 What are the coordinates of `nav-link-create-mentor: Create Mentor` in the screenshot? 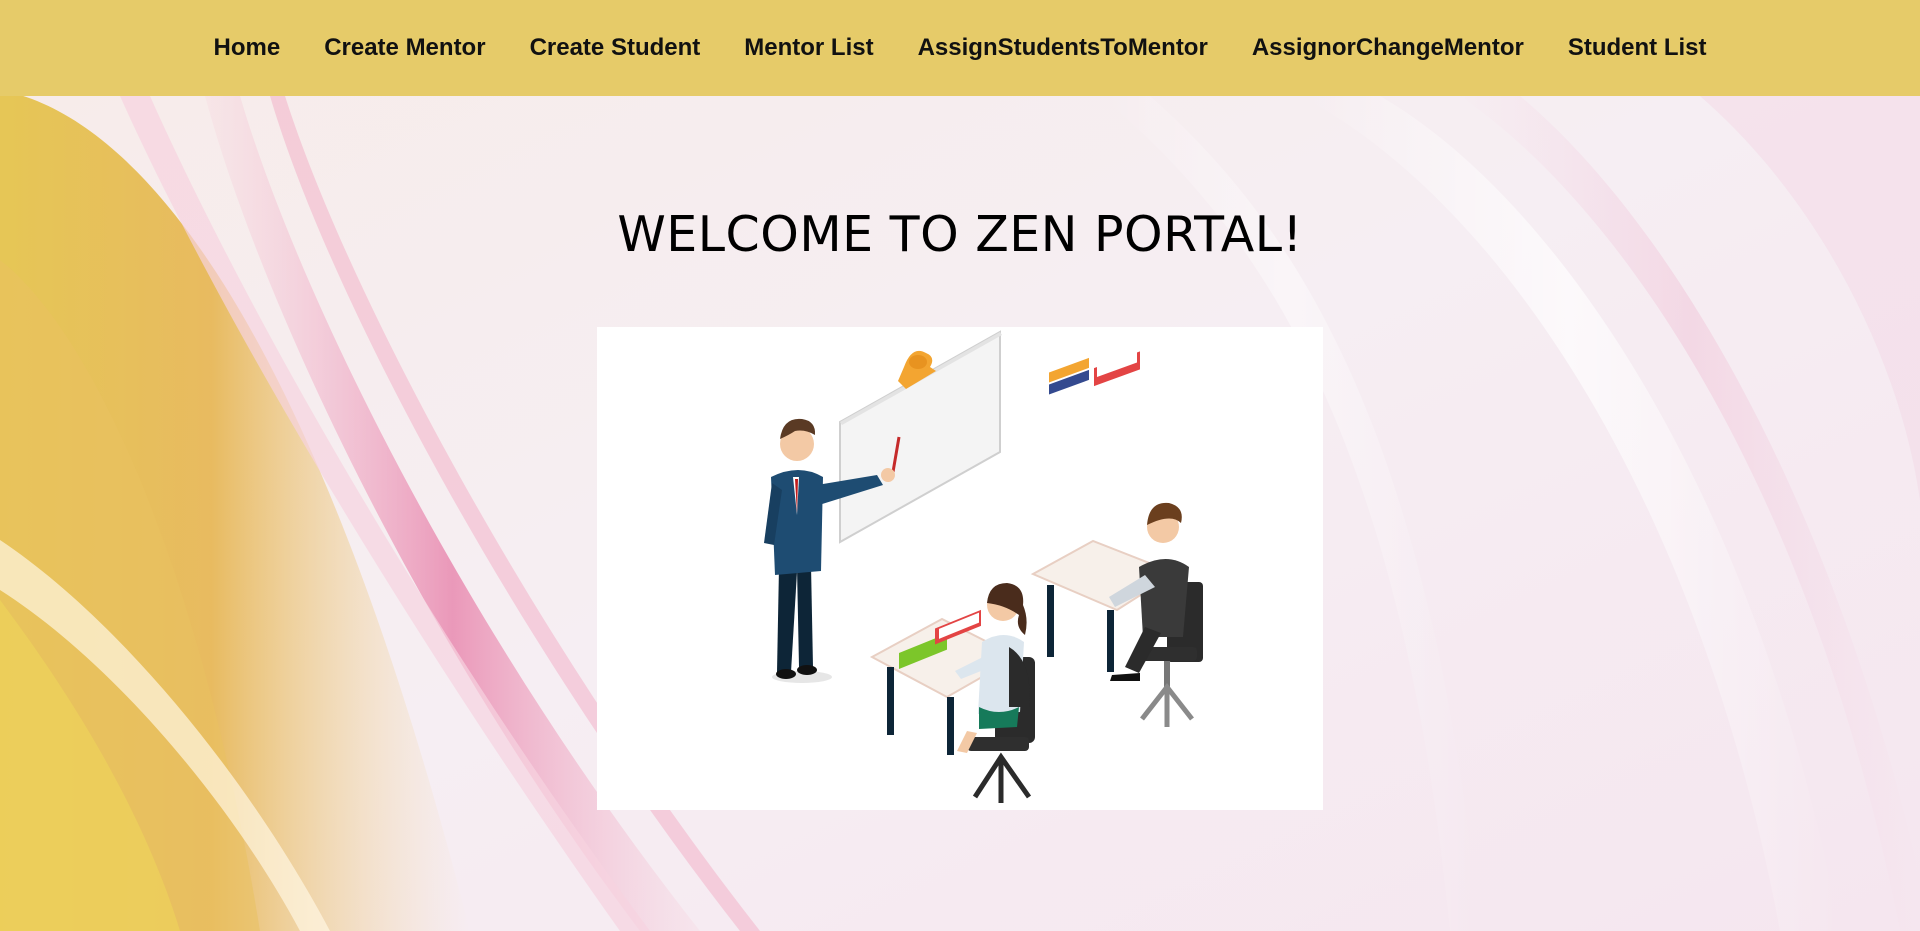 It's located at (404, 47).